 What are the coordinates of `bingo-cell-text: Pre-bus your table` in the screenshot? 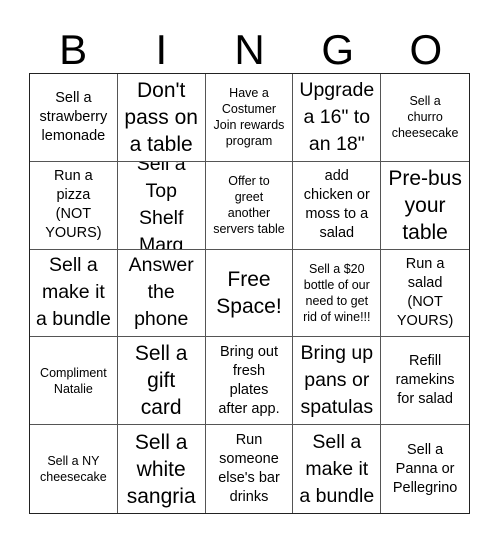 It's located at (425, 205).